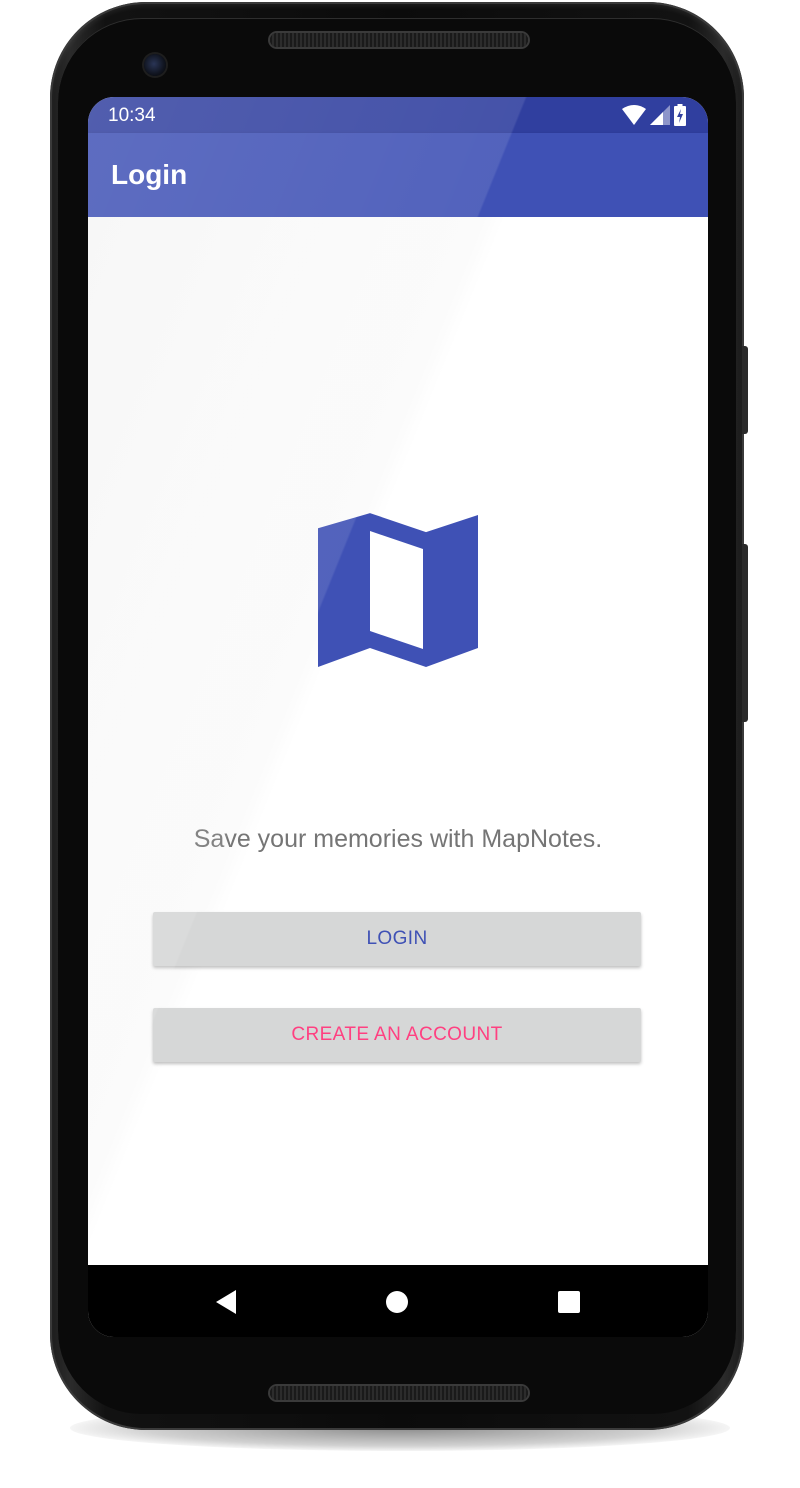 Image resolution: width=800 pixels, height=1488 pixels. What do you see at coordinates (155, 65) in the screenshot?
I see `front-camera` at bounding box center [155, 65].